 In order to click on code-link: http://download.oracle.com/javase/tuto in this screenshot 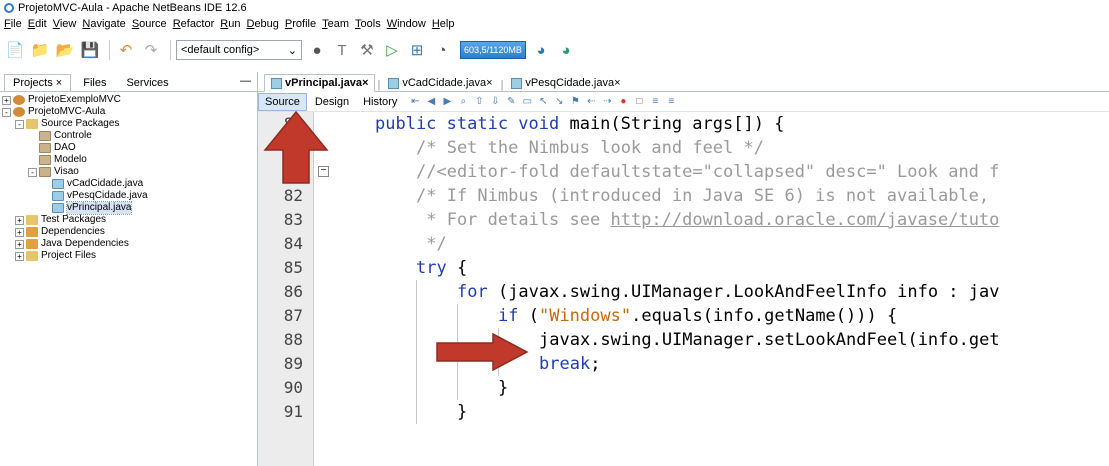, I will do `click(804, 220)`.